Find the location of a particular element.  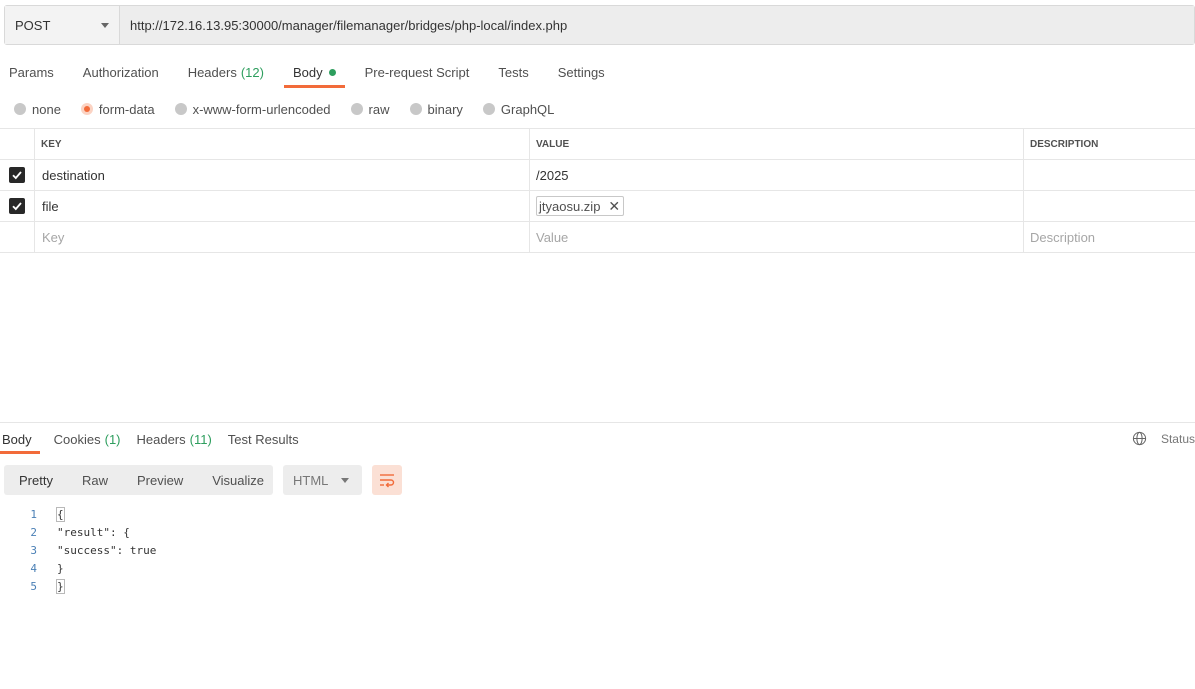

tab-label: Pre-request Script is located at coordinates (417, 72).